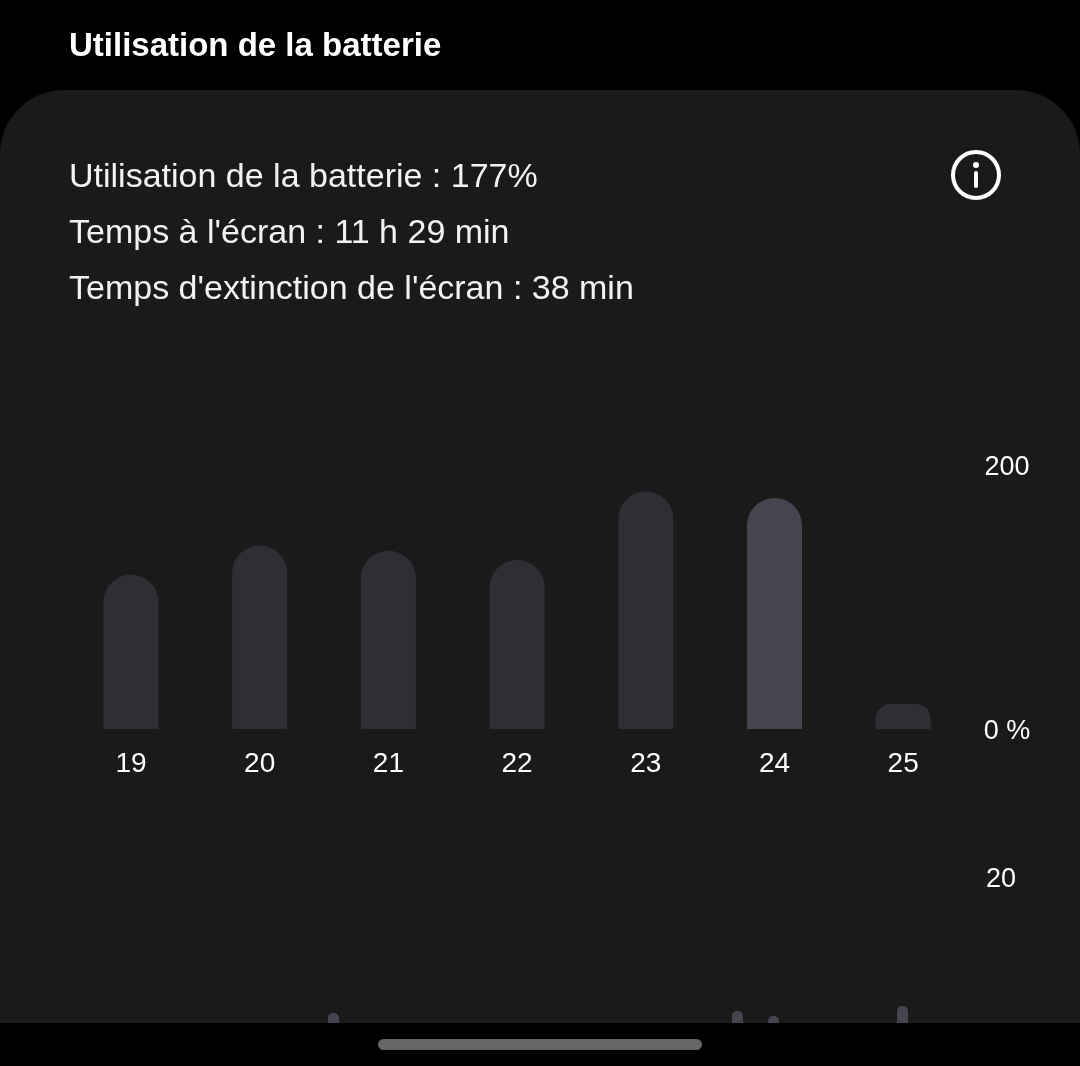 The height and width of the screenshot is (1066, 1080). I want to click on usage-stat: Utilisation de la batterie : 177%, so click(304, 175).